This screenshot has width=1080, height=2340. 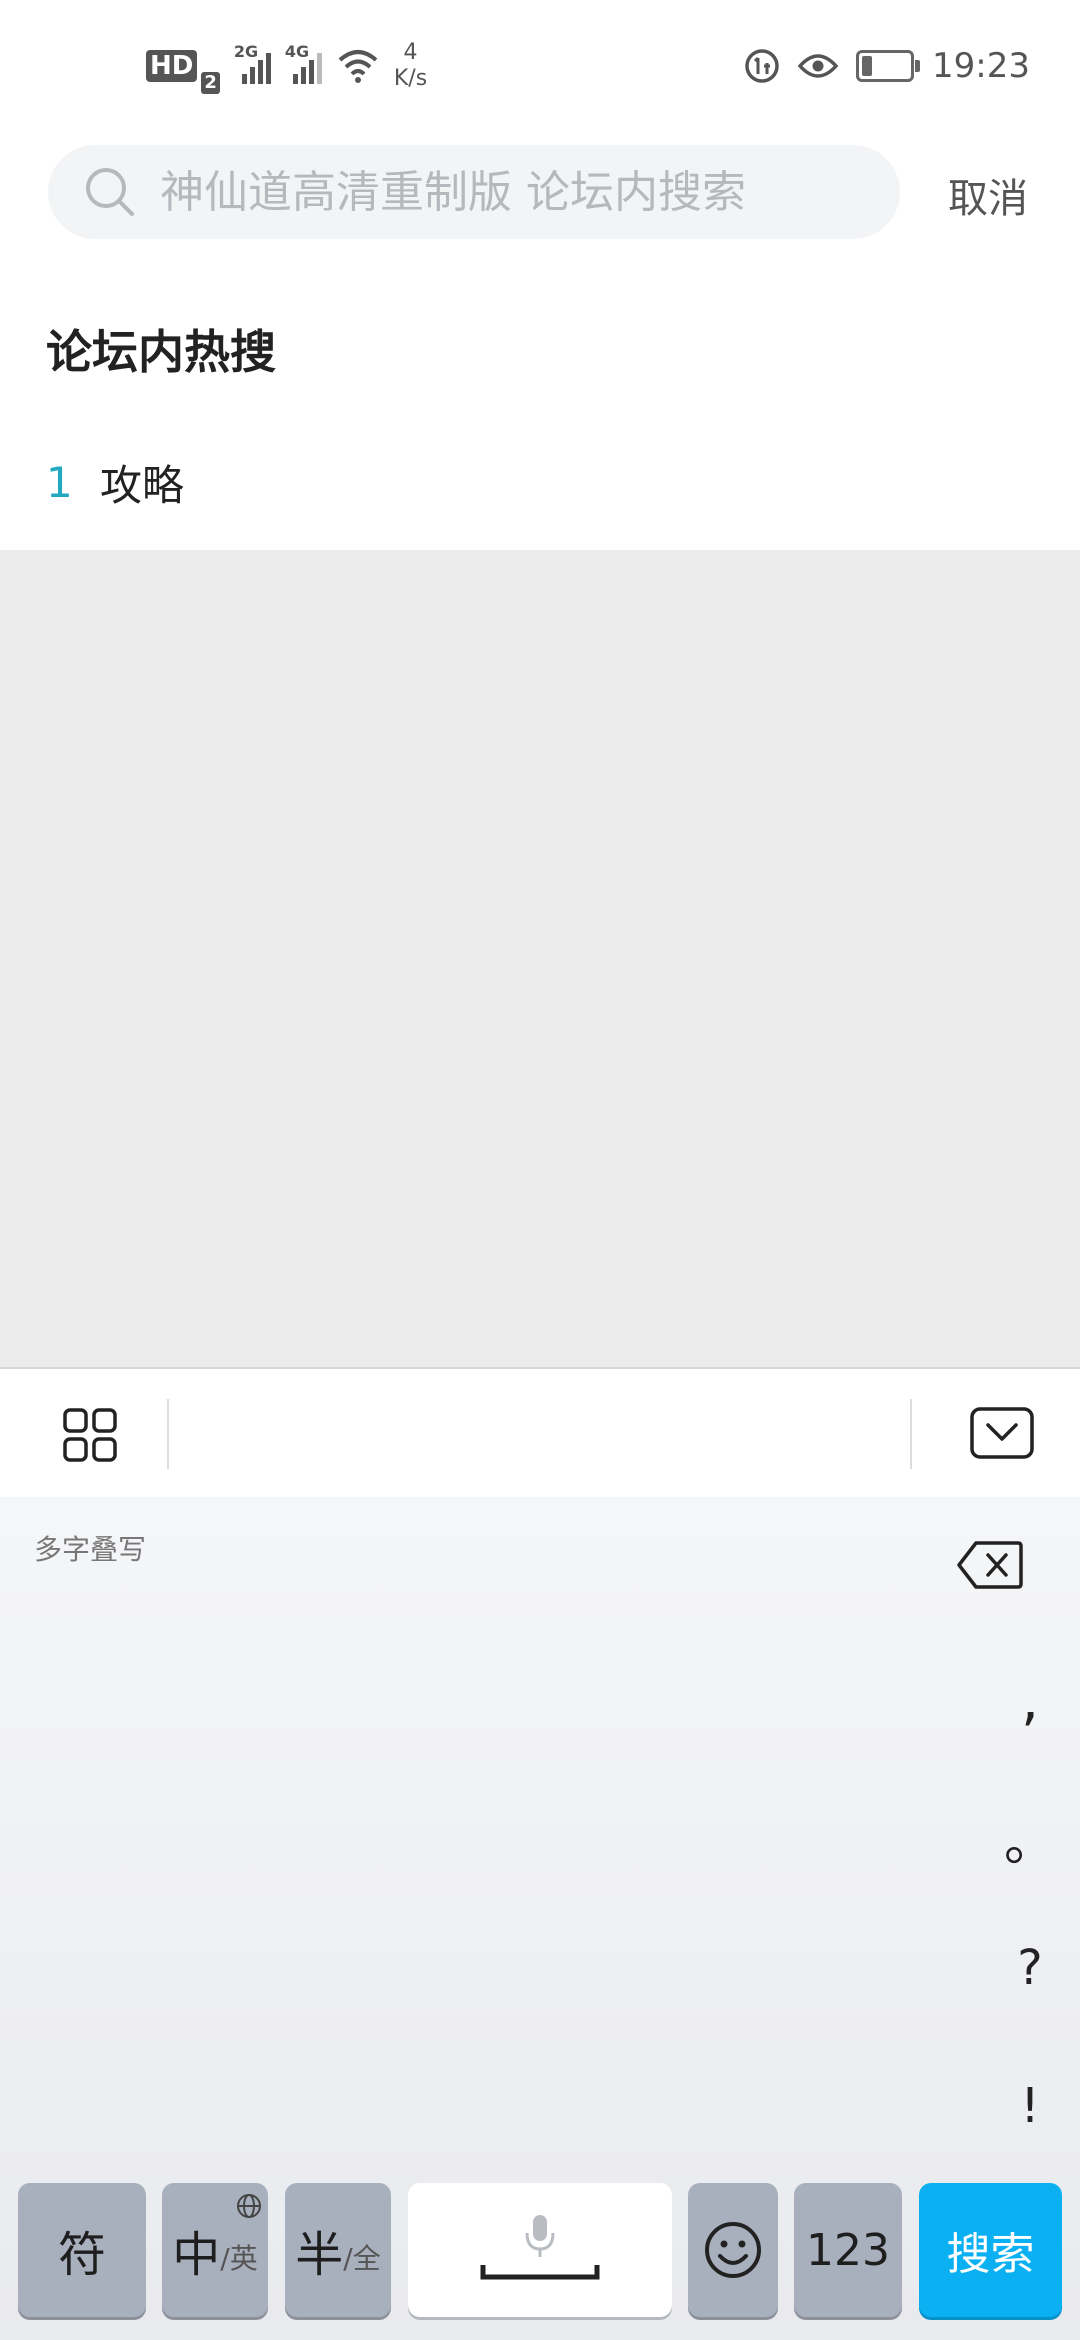 What do you see at coordinates (358, 66) in the screenshot?
I see `wifi-icon` at bounding box center [358, 66].